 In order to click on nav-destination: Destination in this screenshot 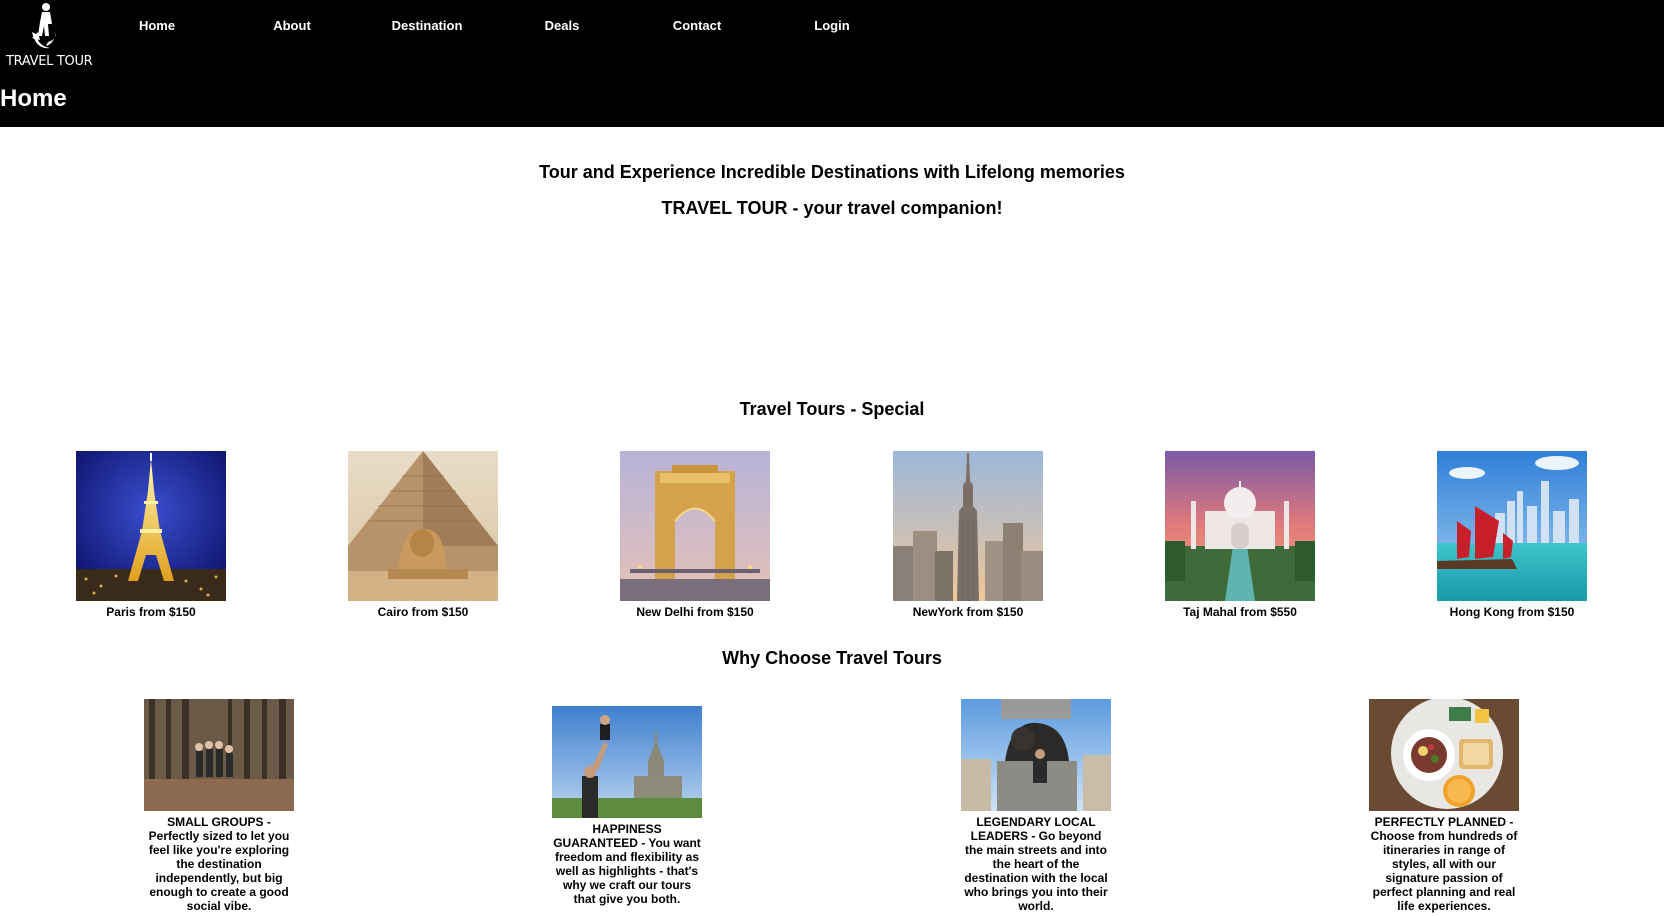, I will do `click(427, 25)`.